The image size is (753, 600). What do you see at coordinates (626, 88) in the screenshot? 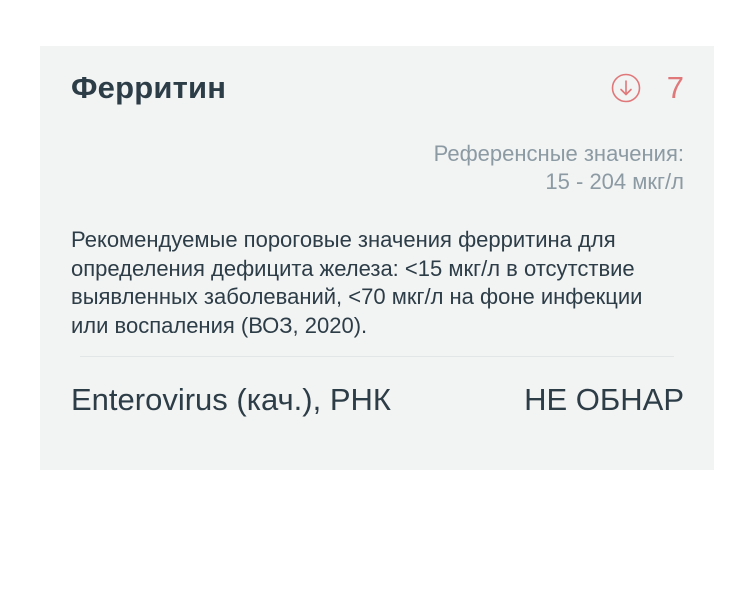
I see `arrow-down-circle-icon` at bounding box center [626, 88].